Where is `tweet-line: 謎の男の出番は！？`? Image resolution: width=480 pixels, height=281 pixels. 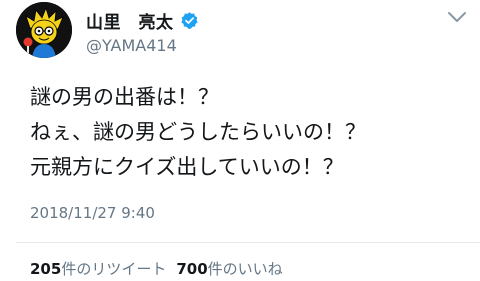 tweet-line: 謎の男の出番は！？ is located at coordinates (124, 97).